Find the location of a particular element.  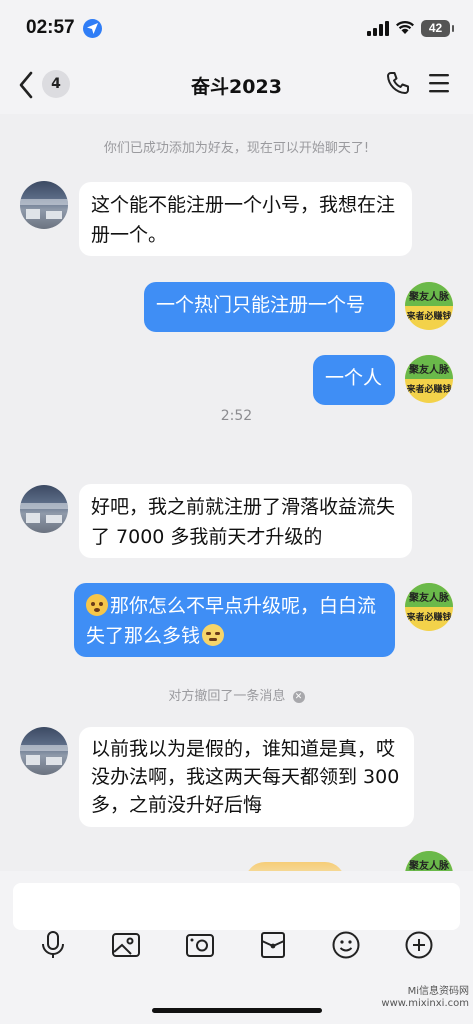

recall-notice-text: 对方撤回了一条消息 is located at coordinates (227, 696).